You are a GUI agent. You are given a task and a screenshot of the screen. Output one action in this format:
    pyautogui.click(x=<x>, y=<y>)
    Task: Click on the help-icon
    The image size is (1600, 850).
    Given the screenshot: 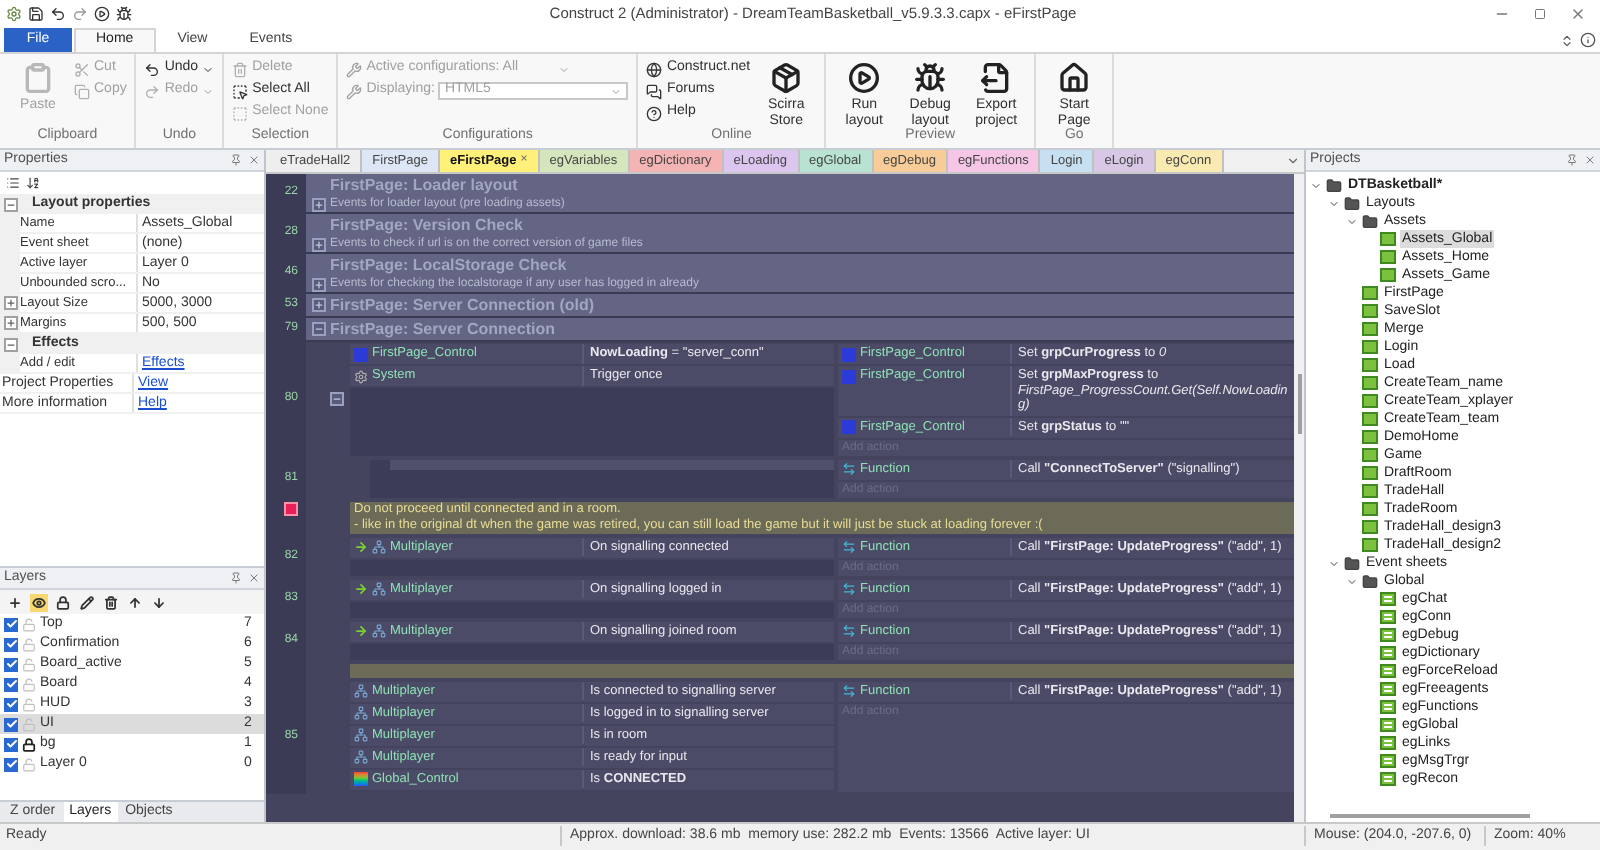 What is the action you would take?
    pyautogui.click(x=654, y=113)
    